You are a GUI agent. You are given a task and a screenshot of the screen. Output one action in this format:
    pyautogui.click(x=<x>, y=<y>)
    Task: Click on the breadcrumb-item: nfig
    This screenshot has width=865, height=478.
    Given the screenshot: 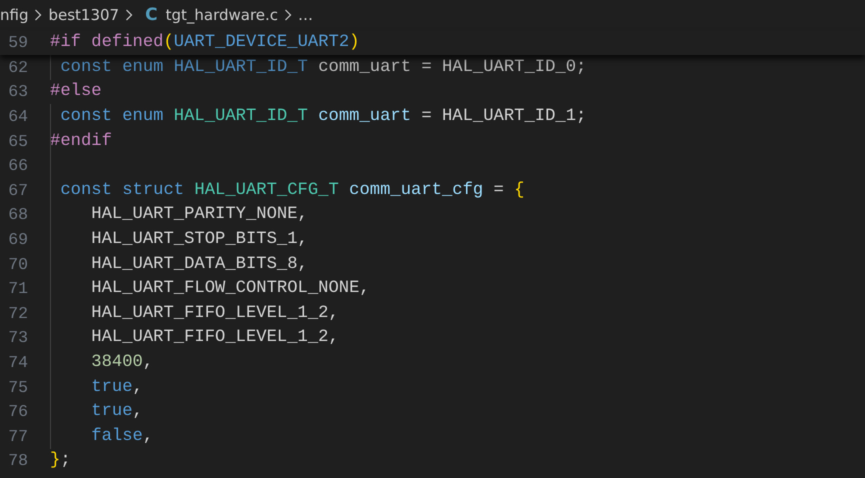 What is the action you would take?
    pyautogui.click(x=14, y=15)
    